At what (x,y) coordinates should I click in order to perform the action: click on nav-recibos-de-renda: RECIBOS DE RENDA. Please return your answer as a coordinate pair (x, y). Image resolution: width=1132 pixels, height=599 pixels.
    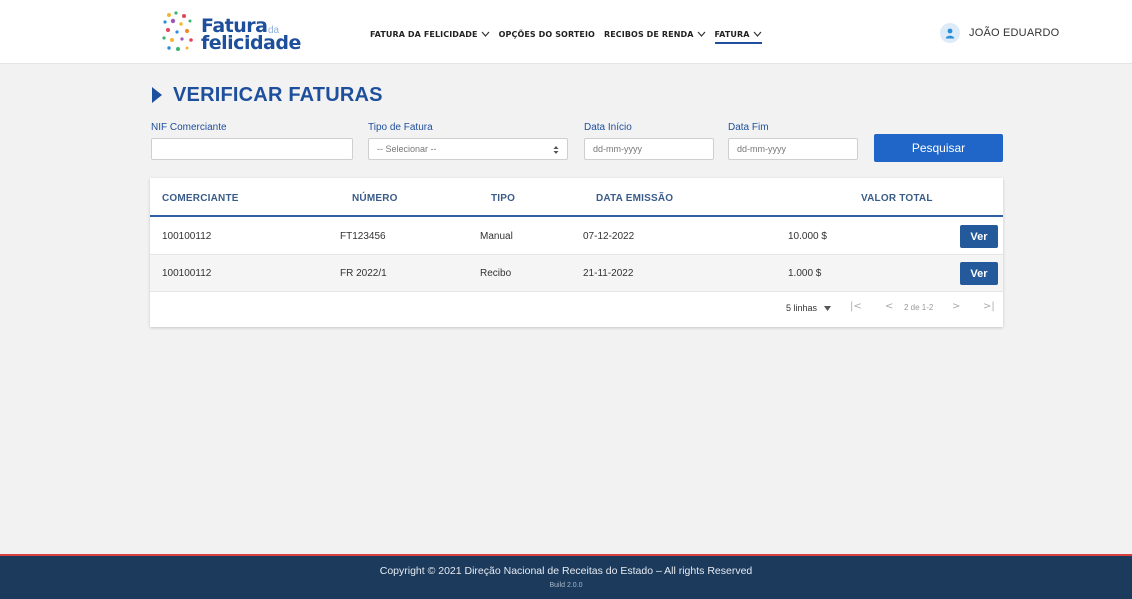
    Looking at the image, I should click on (655, 34).